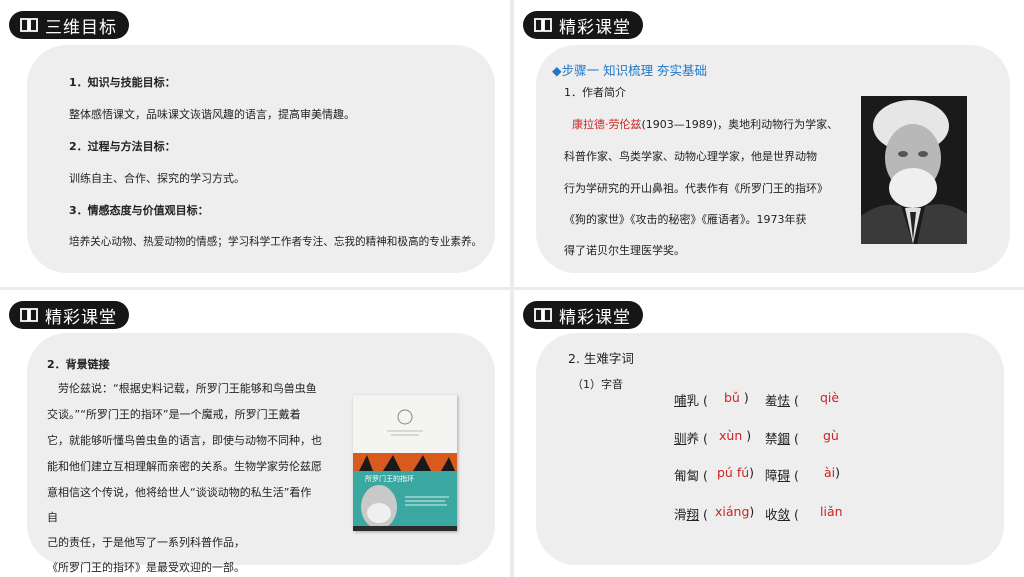  Describe the element at coordinates (696, 188) in the screenshot. I see `bio-line: 行为学研究的开山鼻祖。代表作有《所罗门王的指环》` at that location.